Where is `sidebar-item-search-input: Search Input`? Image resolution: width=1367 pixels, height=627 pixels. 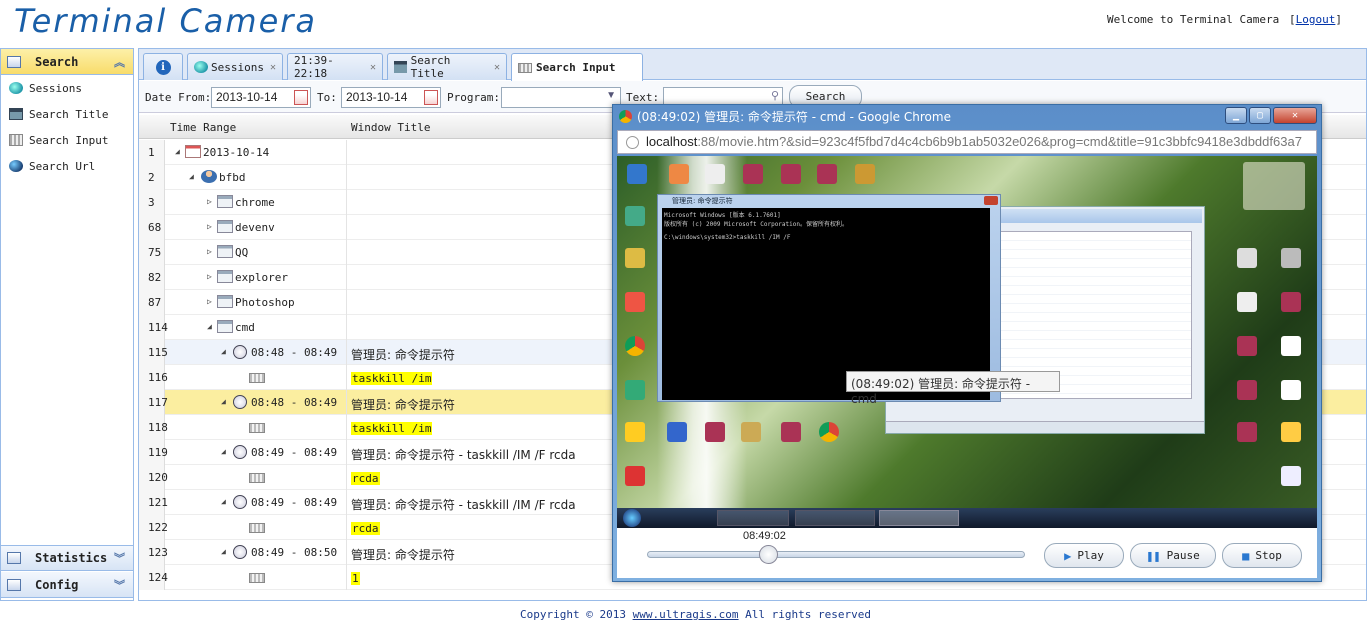 sidebar-item-search-input: Search Input is located at coordinates (67, 140).